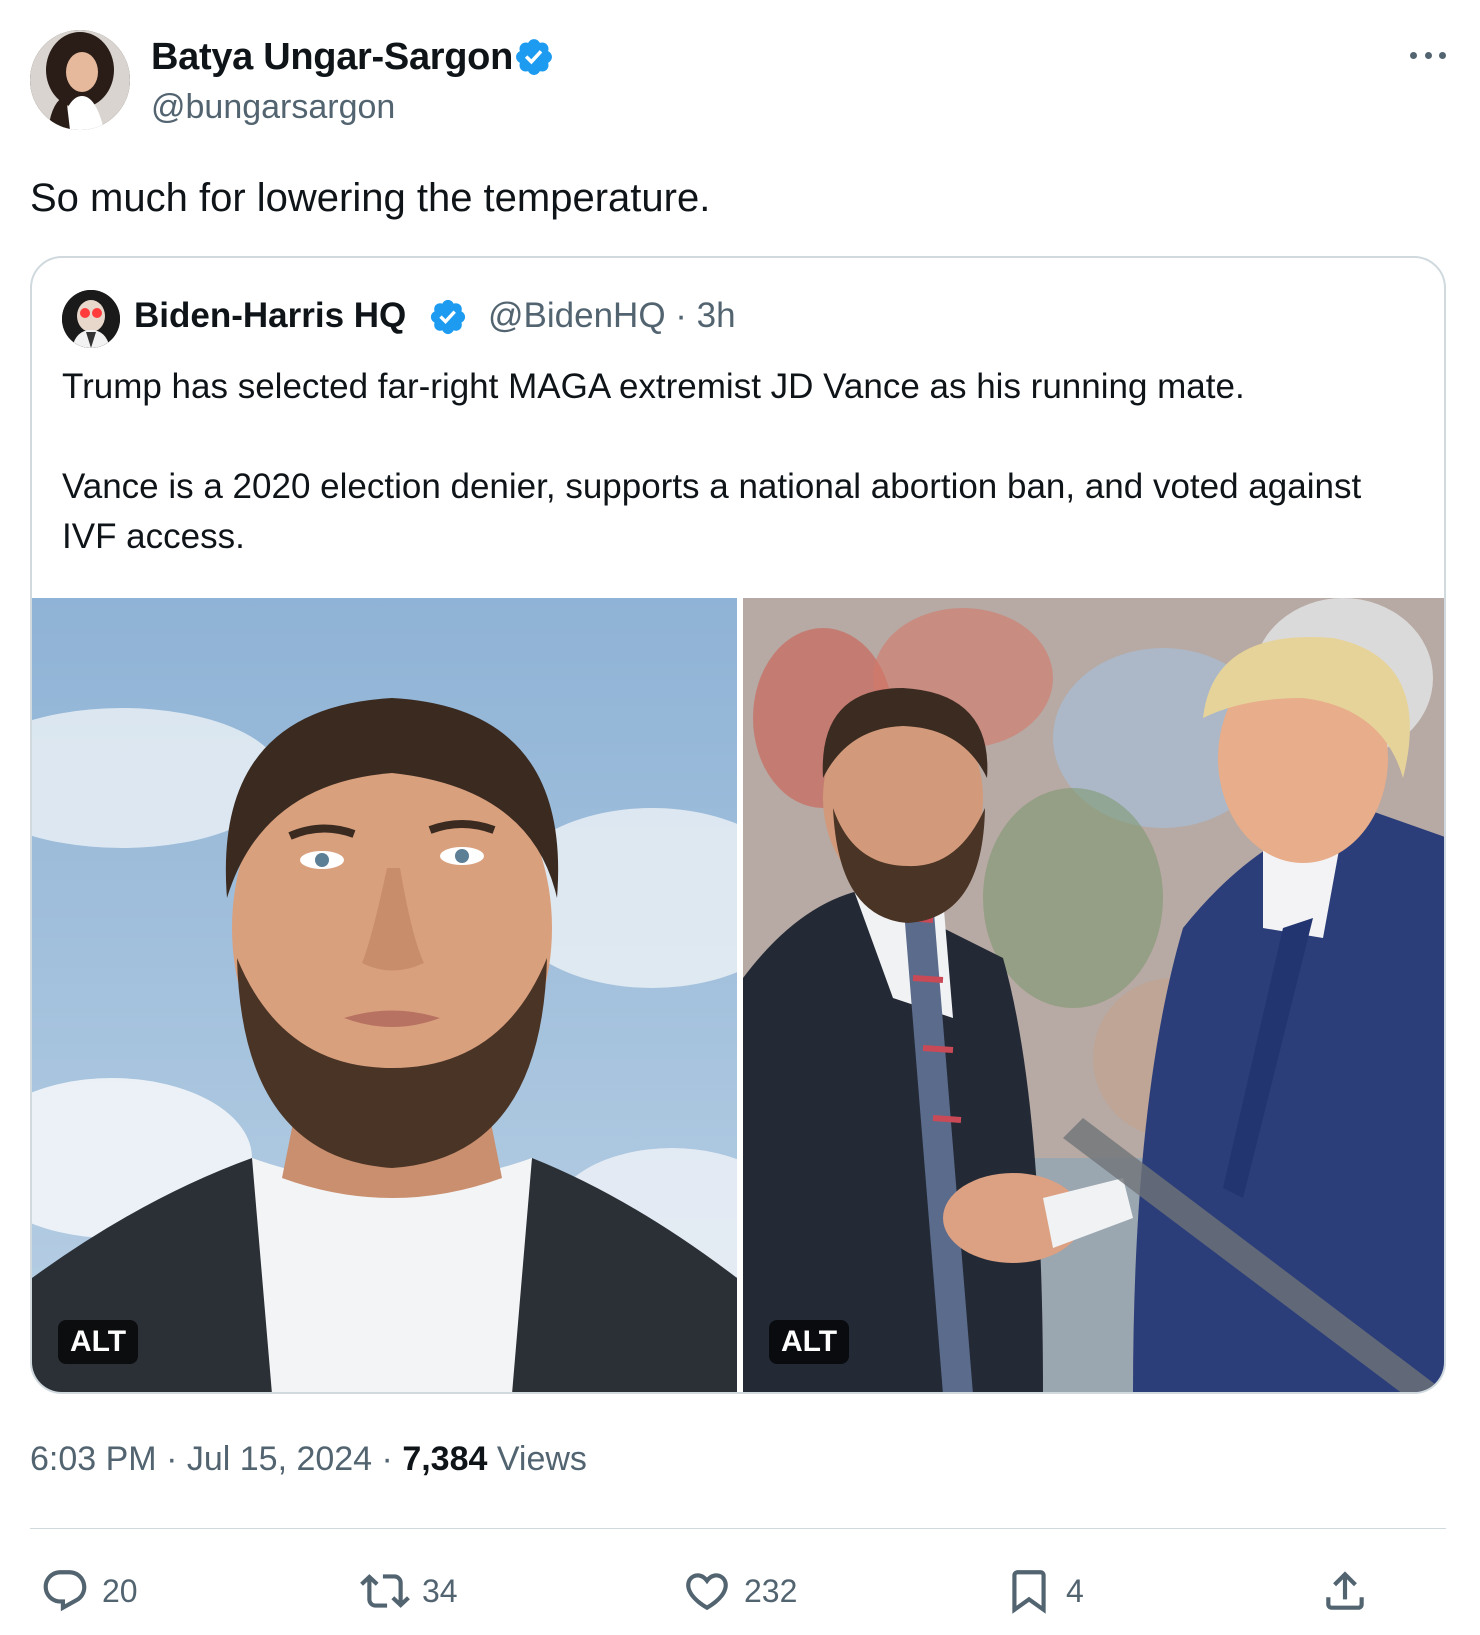 The width and height of the screenshot is (1480, 1635). I want to click on share-button, so click(1345, 1591).